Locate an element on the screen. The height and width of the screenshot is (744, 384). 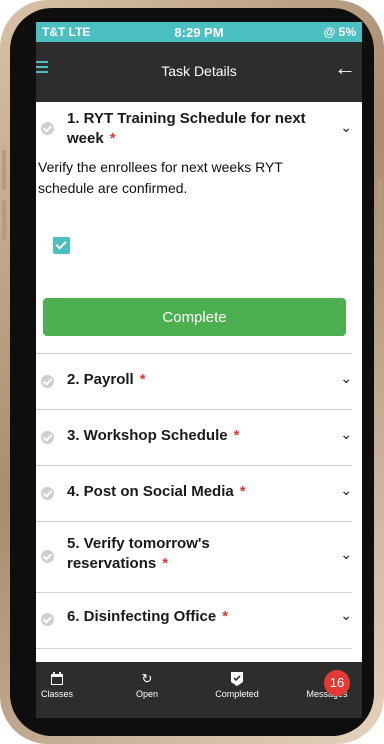
tab-open-label: Open is located at coordinates (147, 694).